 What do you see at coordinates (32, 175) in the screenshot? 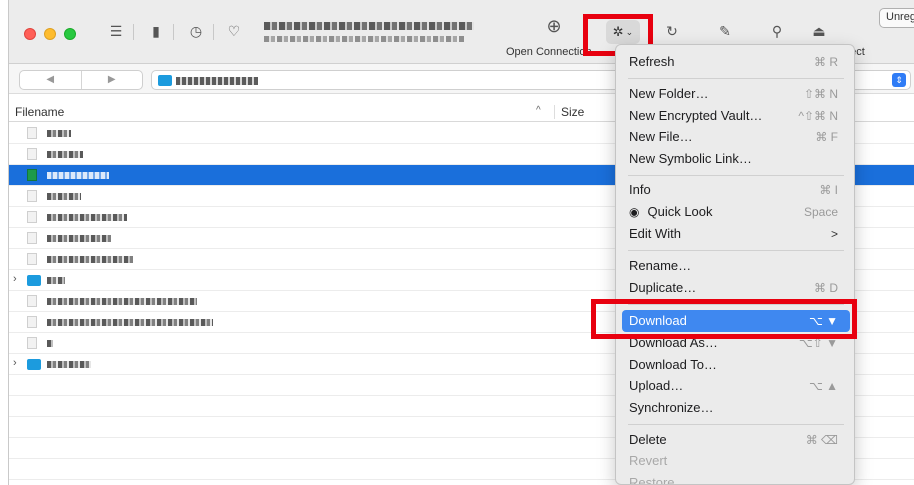
I see `spreadsheet-icon` at bounding box center [32, 175].